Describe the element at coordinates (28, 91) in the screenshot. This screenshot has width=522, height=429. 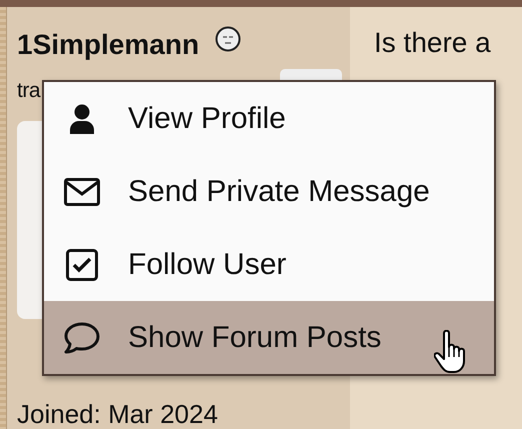
I see `user-title: tra` at that location.